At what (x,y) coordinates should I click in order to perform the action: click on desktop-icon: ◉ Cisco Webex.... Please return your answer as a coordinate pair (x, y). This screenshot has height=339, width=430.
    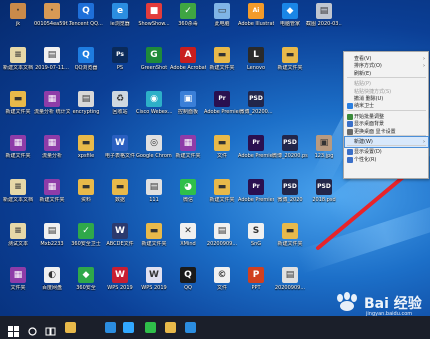
    Looking at the image, I should click on (154, 110).